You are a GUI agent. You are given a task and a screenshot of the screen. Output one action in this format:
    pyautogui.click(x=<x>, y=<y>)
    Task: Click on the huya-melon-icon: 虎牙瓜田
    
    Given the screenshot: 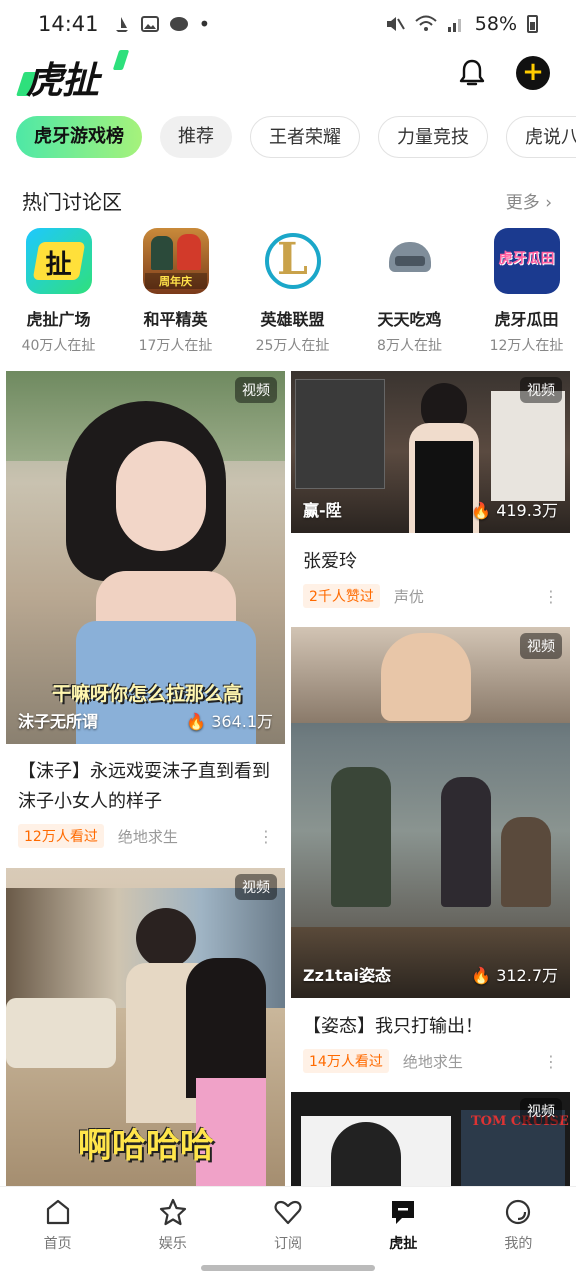 What is the action you would take?
    pyautogui.click(x=526, y=261)
    